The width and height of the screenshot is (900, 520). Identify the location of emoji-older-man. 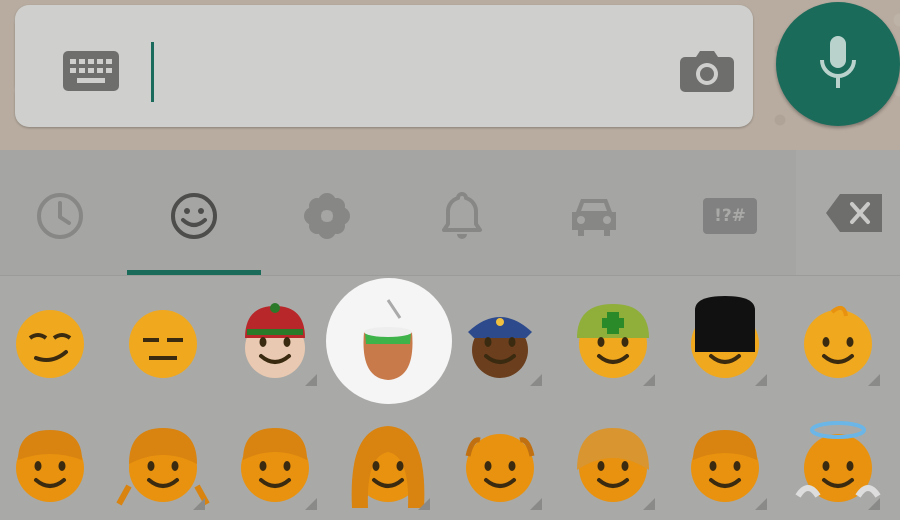
(500, 466).